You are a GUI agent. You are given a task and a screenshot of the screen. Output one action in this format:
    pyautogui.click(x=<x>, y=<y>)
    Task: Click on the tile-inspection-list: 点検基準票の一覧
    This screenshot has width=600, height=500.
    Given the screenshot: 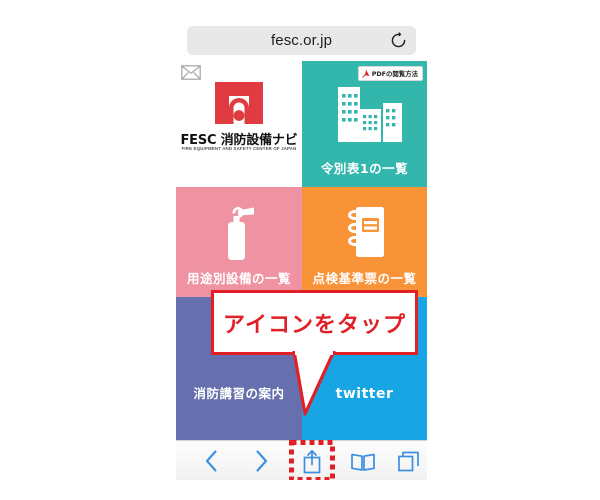 What is the action you would take?
    pyautogui.click(x=364, y=242)
    